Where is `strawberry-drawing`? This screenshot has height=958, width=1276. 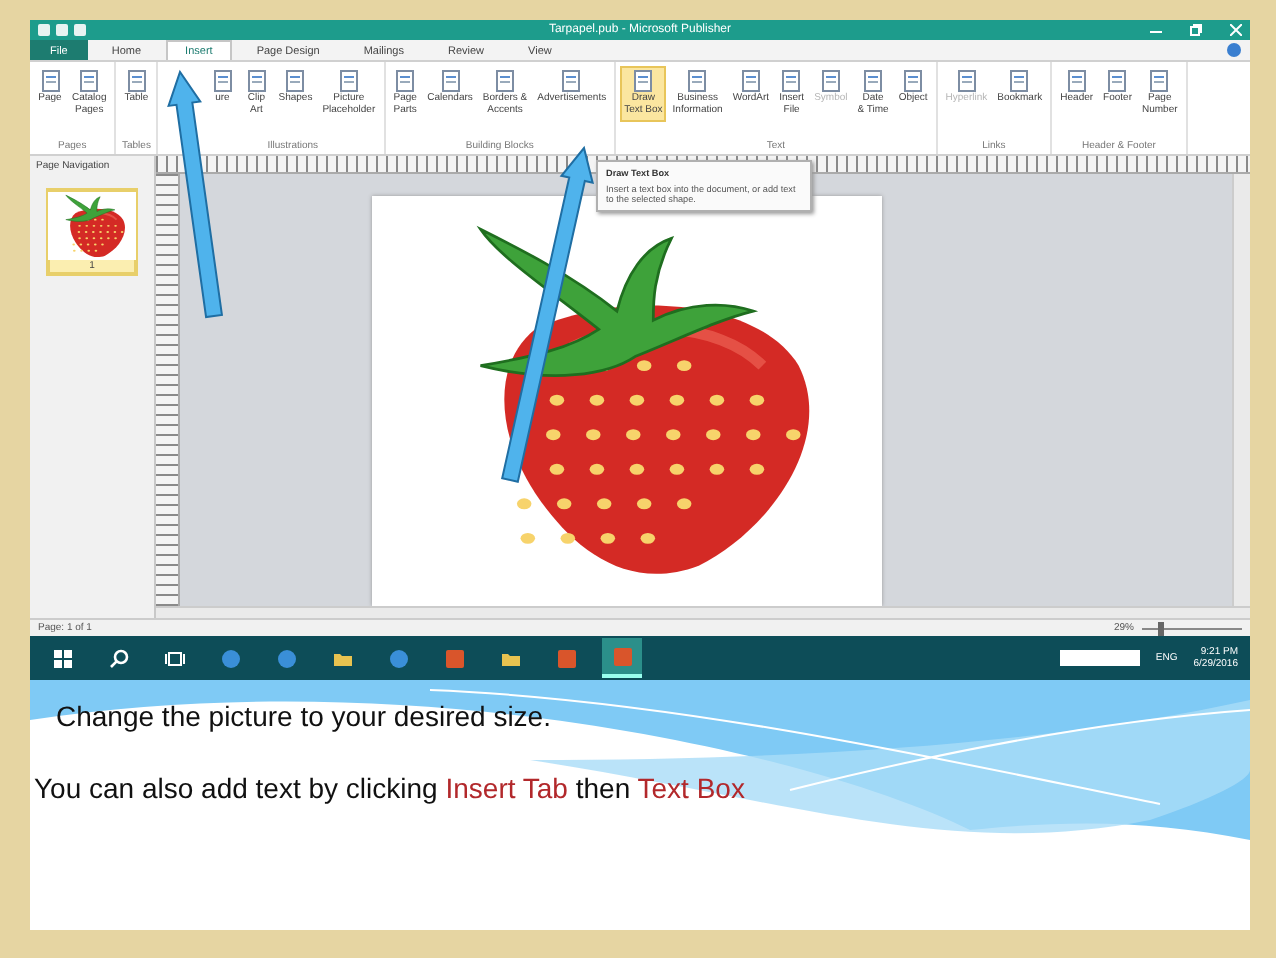 strawberry-drawing is located at coordinates (95, 225).